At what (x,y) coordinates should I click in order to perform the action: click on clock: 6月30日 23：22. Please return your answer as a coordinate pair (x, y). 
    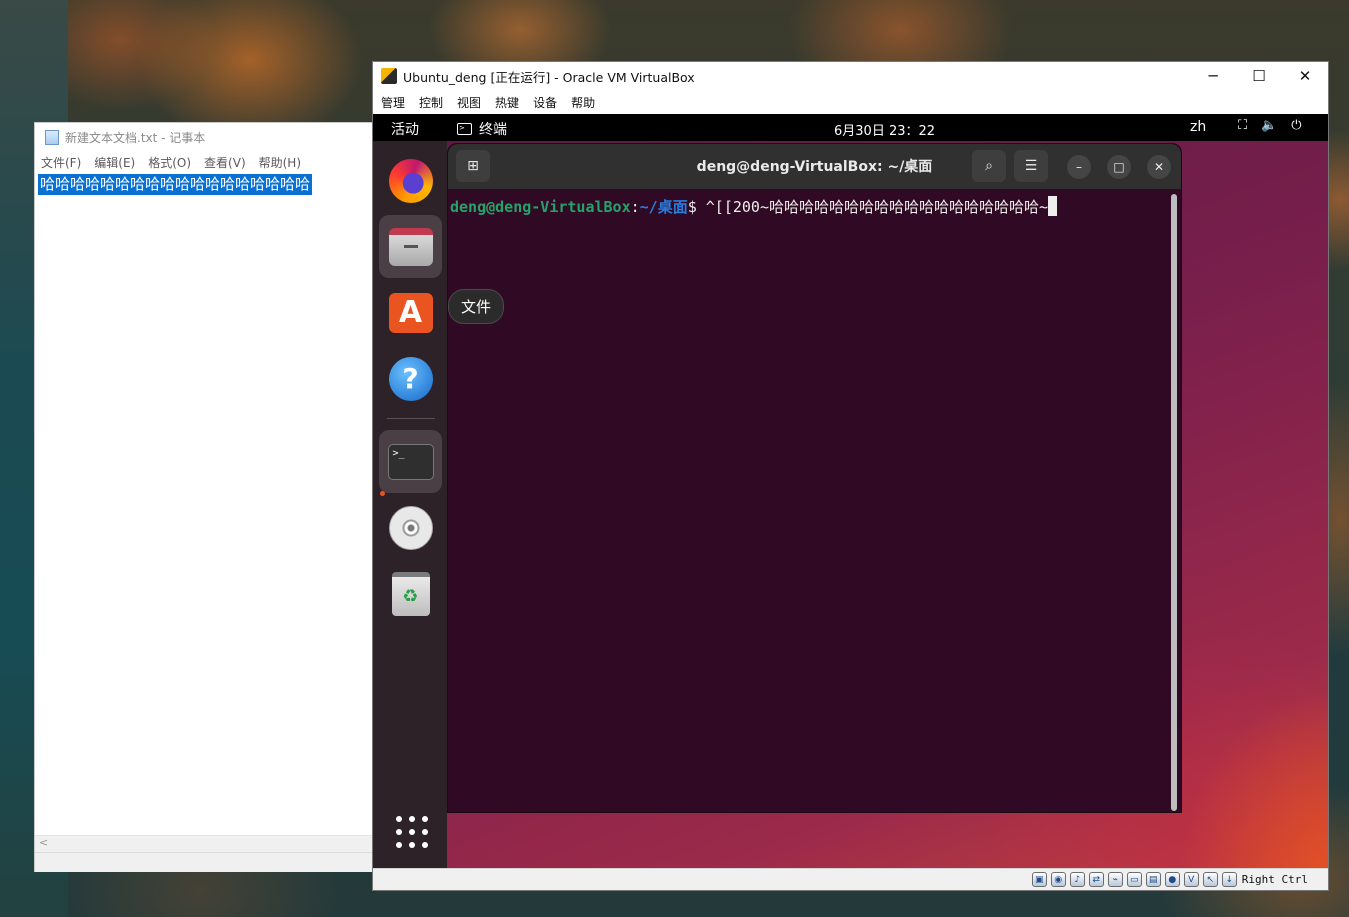
    Looking at the image, I should click on (884, 129).